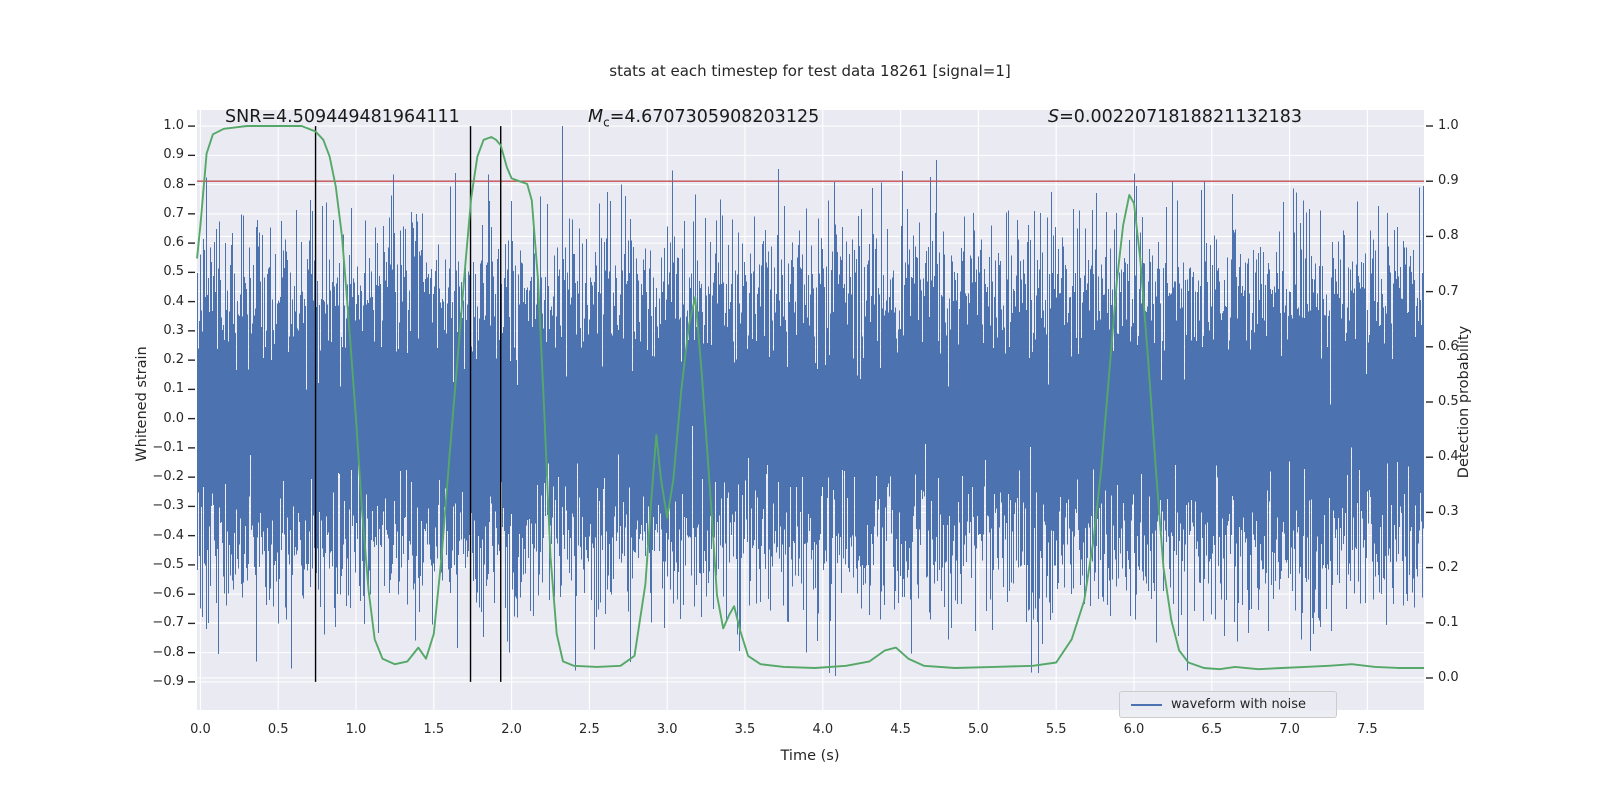 This screenshot has width=1600, height=800. What do you see at coordinates (823, 729) in the screenshot?
I see `x-tick-label: 4.0` at bounding box center [823, 729].